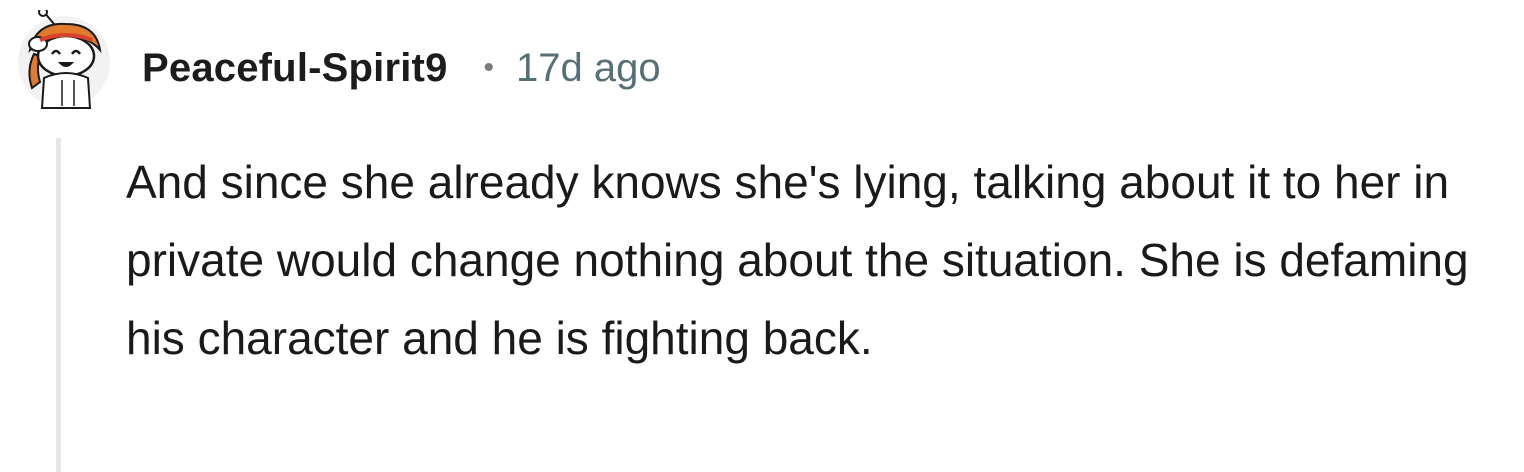  Describe the element at coordinates (588, 68) in the screenshot. I see `timestamp: 17d ago` at that location.